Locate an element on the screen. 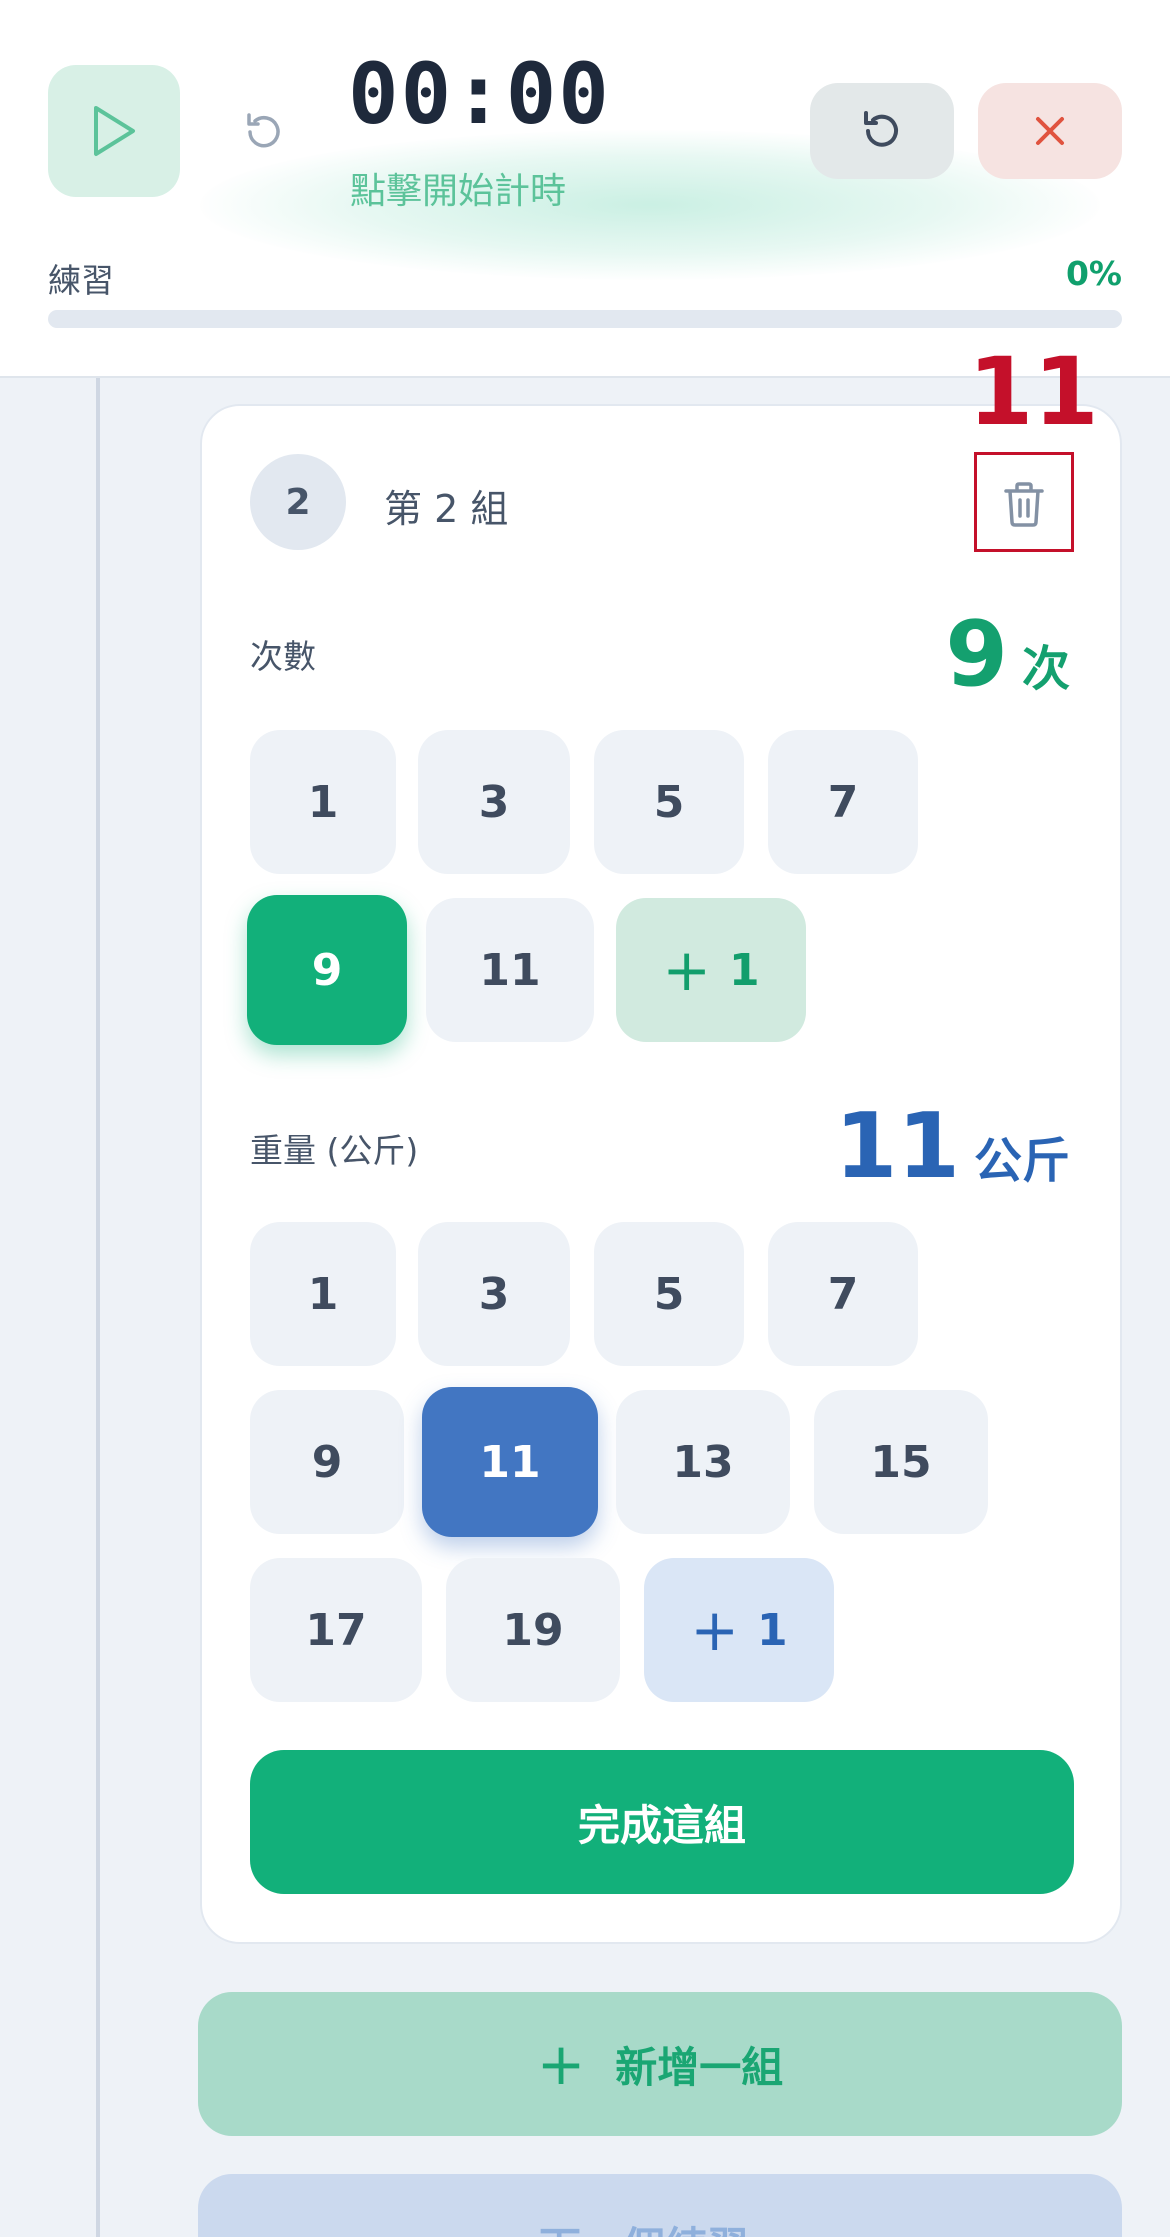 This screenshot has height=2237, width=1170. timer-hint: 點擊開始計時 is located at coordinates (458, 191).